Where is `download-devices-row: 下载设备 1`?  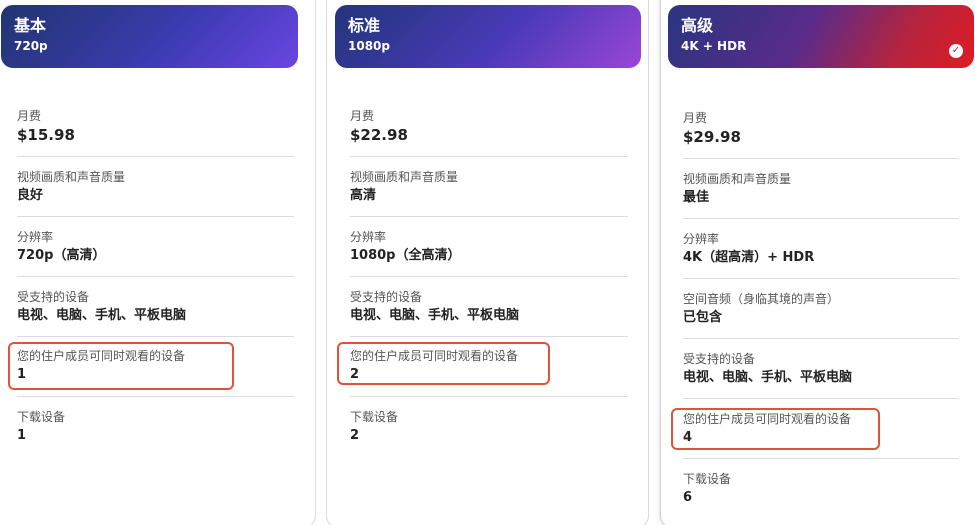
download-devices-row: 下载设备 1 is located at coordinates (155, 427).